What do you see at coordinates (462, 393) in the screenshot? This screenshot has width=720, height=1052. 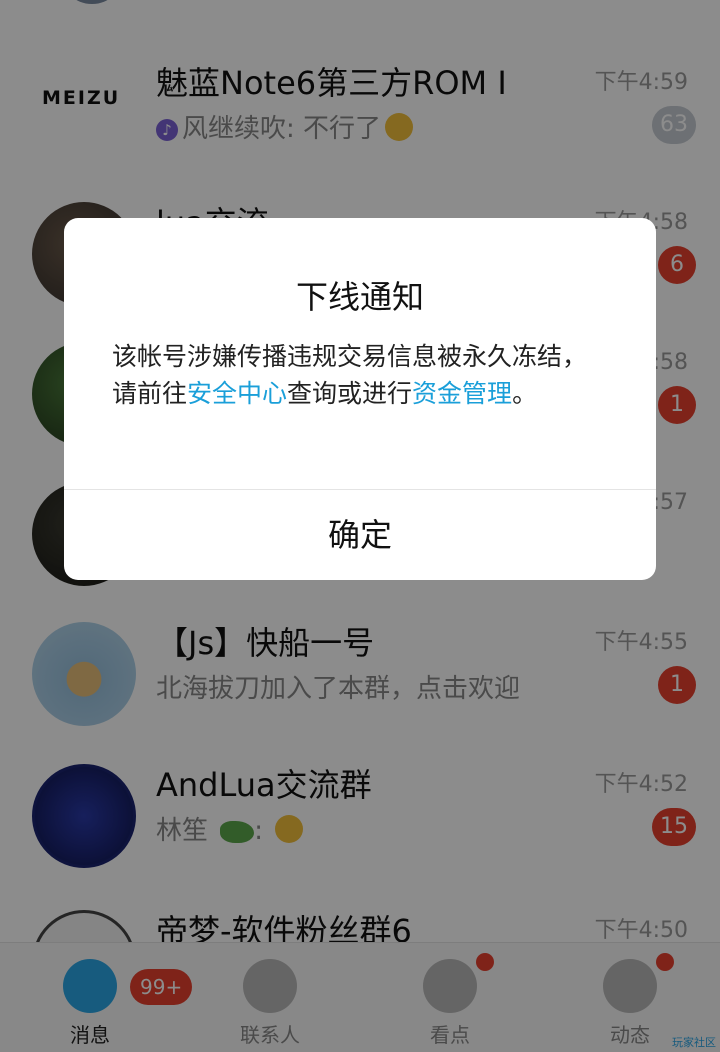 I see `fund-management-link: 资金管理` at bounding box center [462, 393].